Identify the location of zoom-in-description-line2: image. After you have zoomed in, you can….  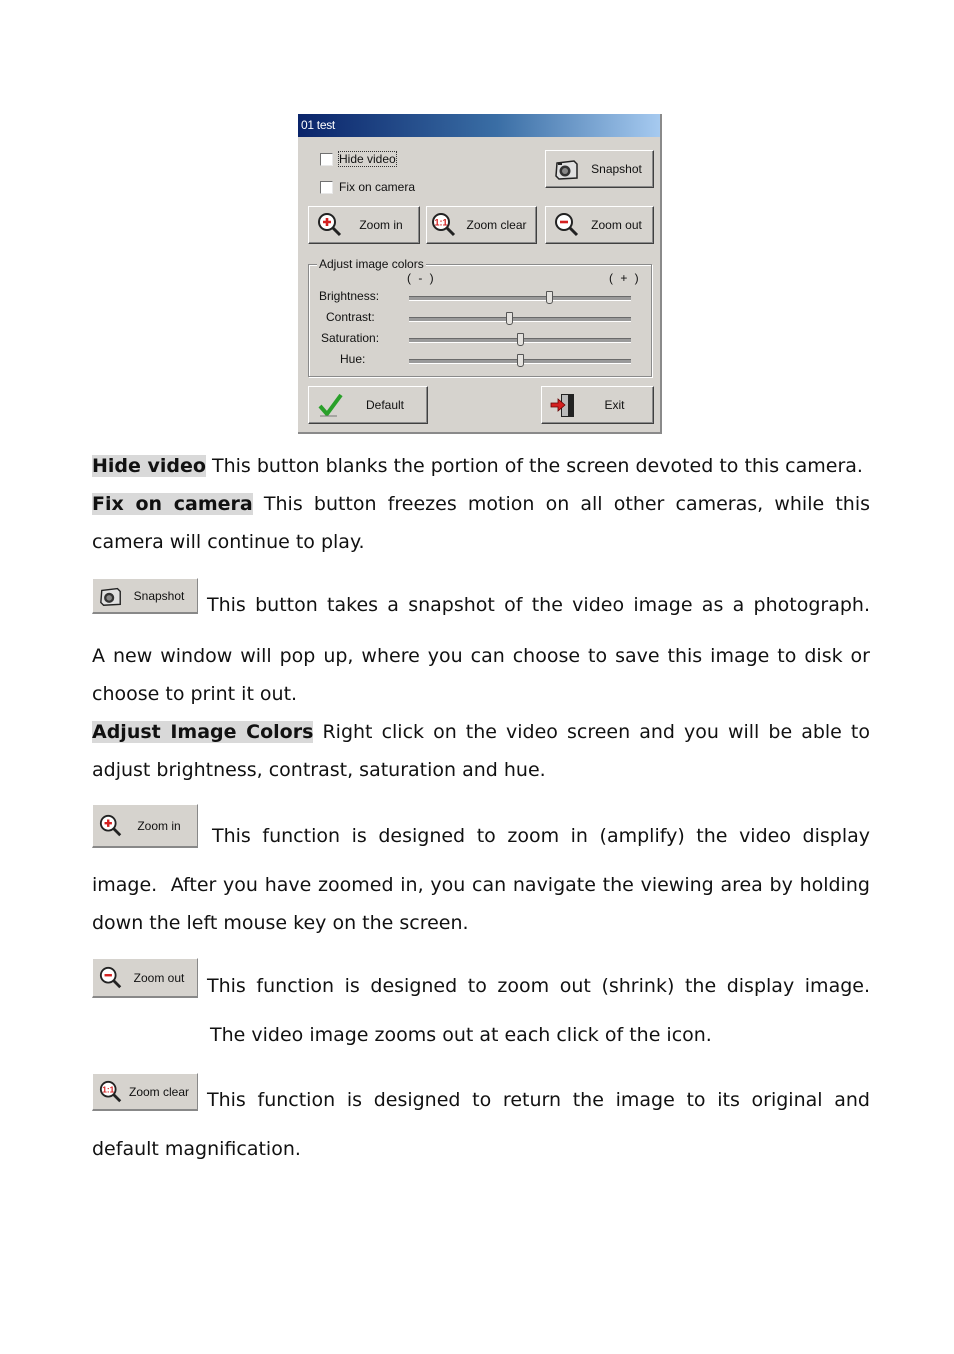
(484, 904).